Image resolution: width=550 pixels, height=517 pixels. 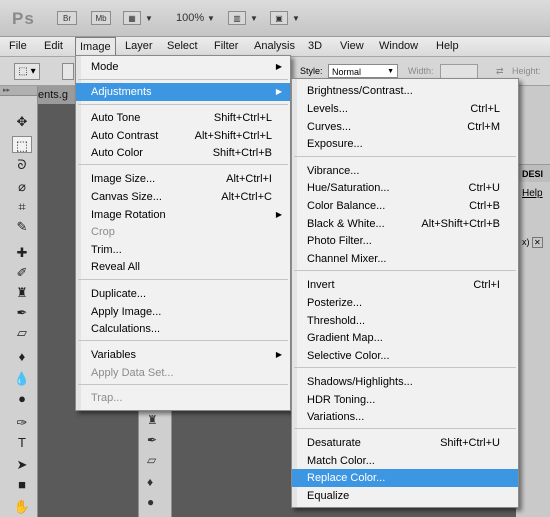 What do you see at coordinates (363, 71) in the screenshot?
I see `style-select: Normal ▼` at bounding box center [363, 71].